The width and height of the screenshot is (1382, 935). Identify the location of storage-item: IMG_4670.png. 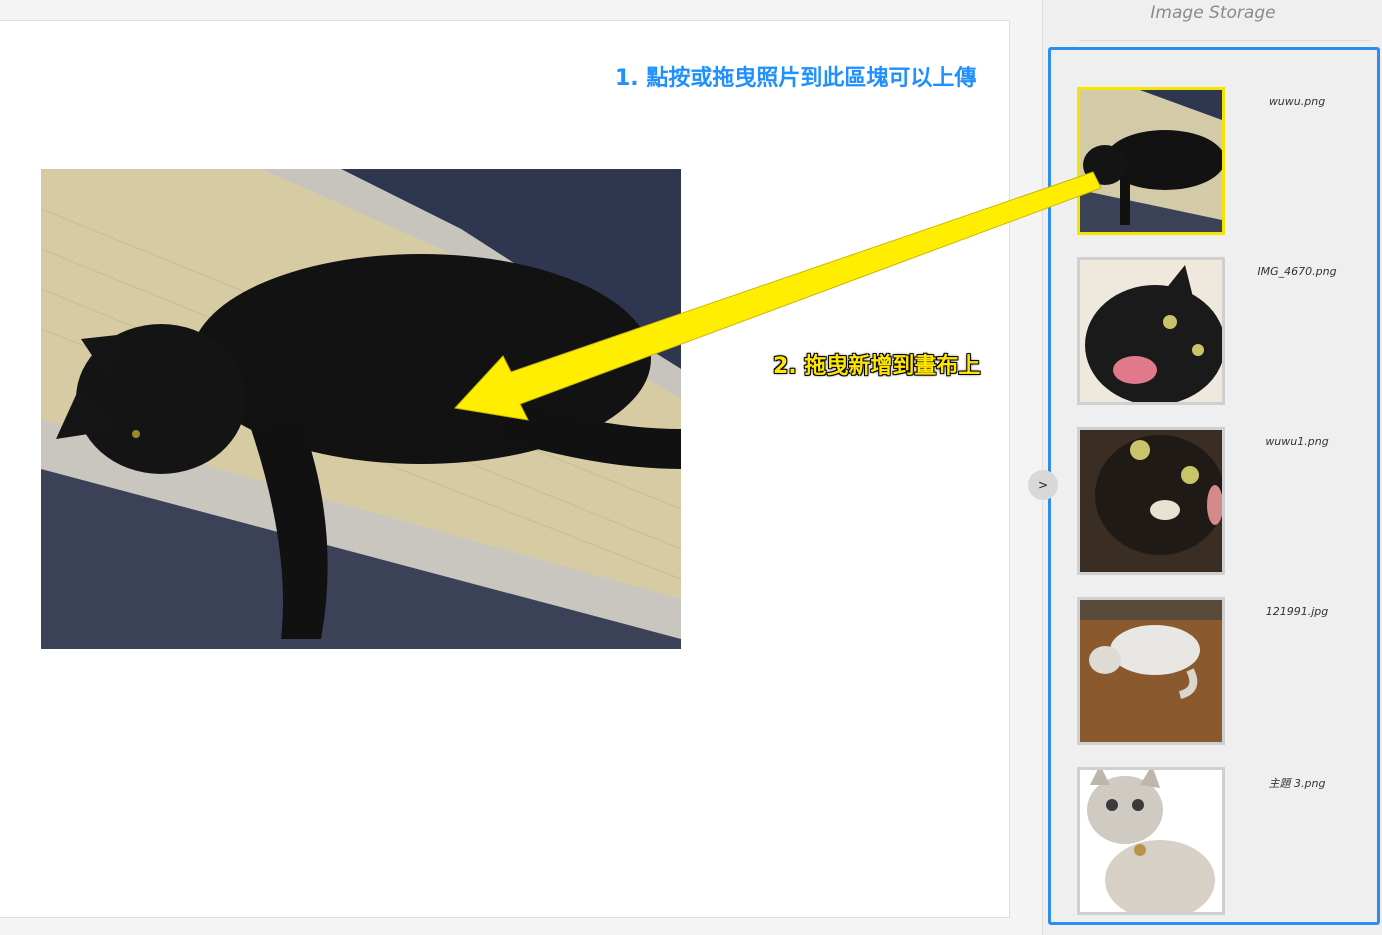
(1216, 337).